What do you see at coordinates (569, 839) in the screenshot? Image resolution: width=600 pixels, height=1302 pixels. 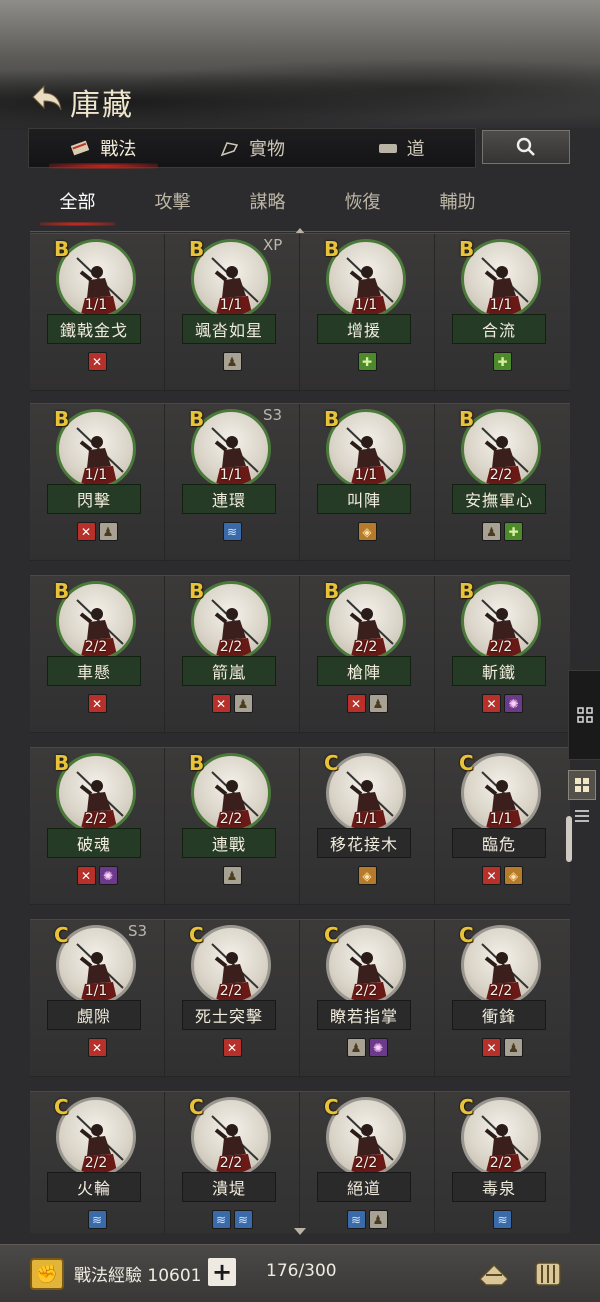 I see `scrollbar-thumb` at bounding box center [569, 839].